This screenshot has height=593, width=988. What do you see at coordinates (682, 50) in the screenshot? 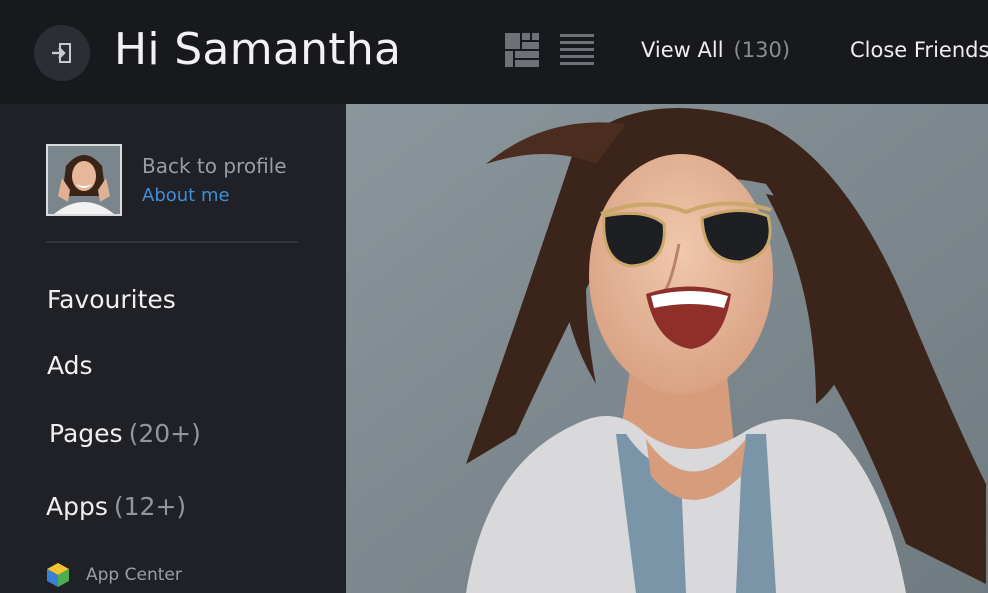
I see `nav-view-all-label: View All` at bounding box center [682, 50].